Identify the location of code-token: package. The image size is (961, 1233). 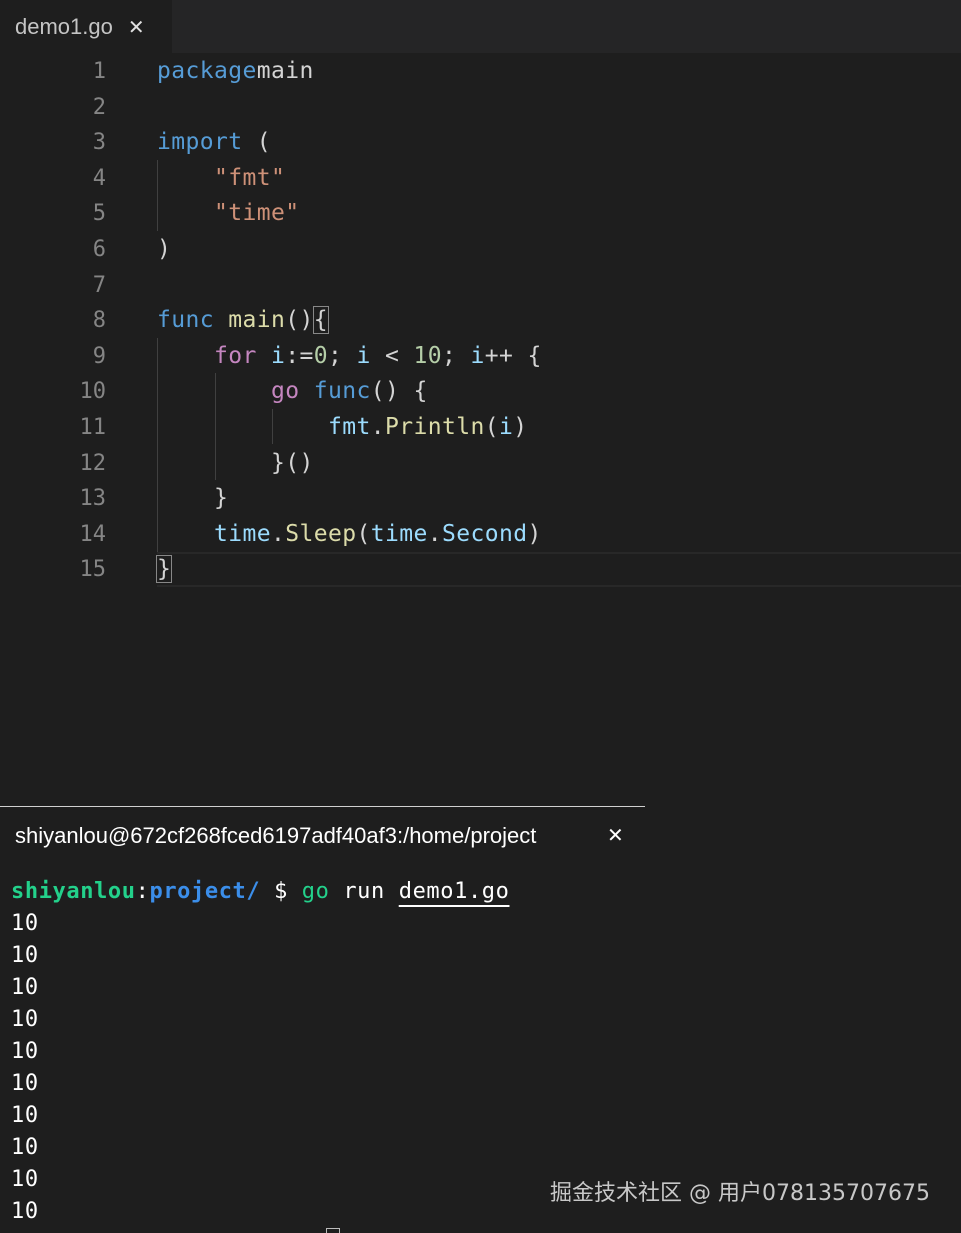
(207, 71).